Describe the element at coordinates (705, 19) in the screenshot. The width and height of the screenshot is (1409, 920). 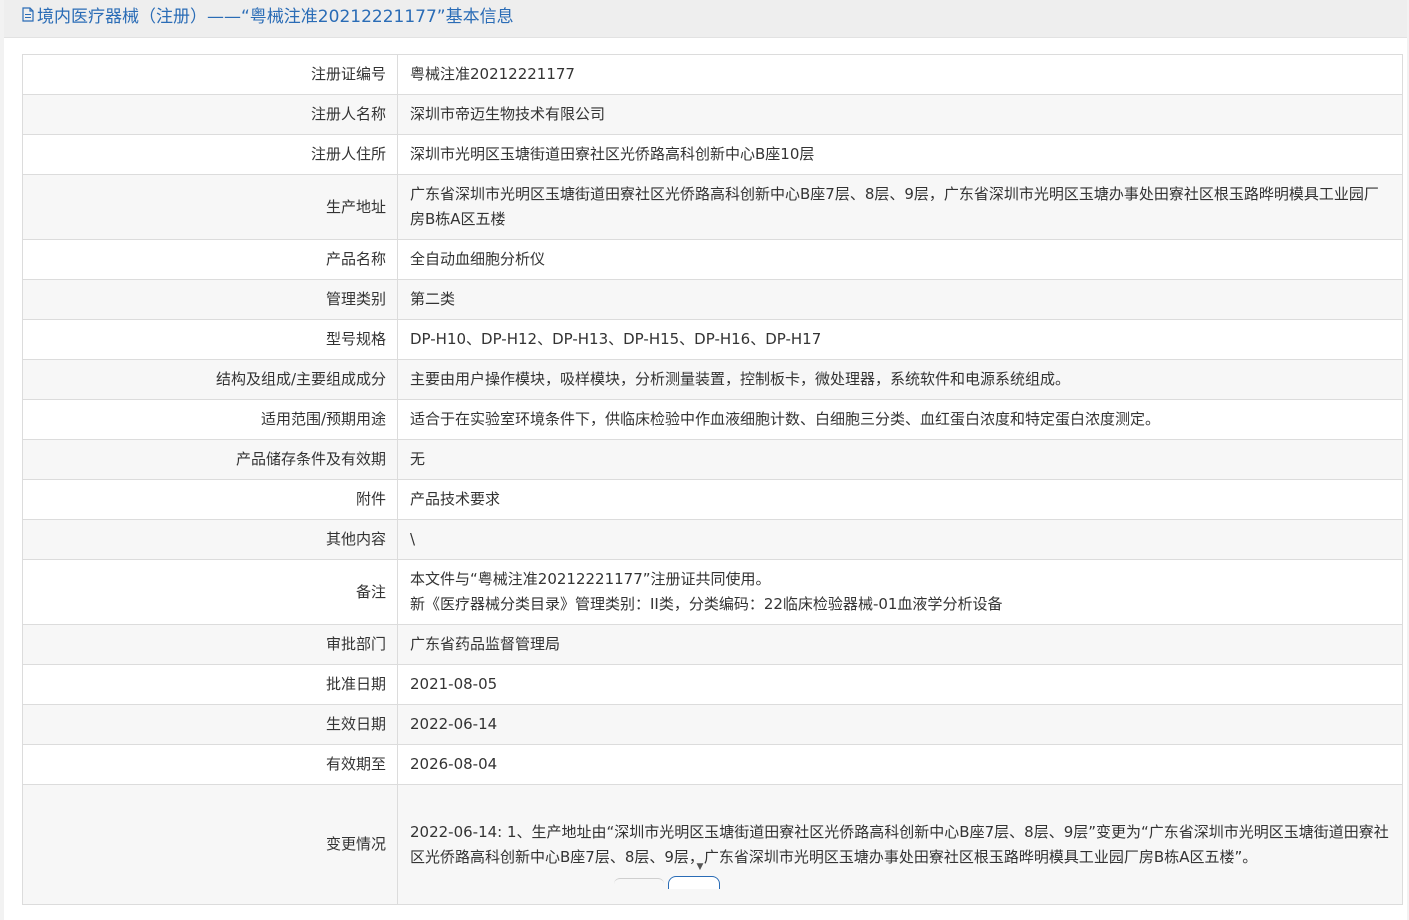
I see `page-header: 境内医疗器械（注册）——“粤械注准20212221177”基本信息` at that location.